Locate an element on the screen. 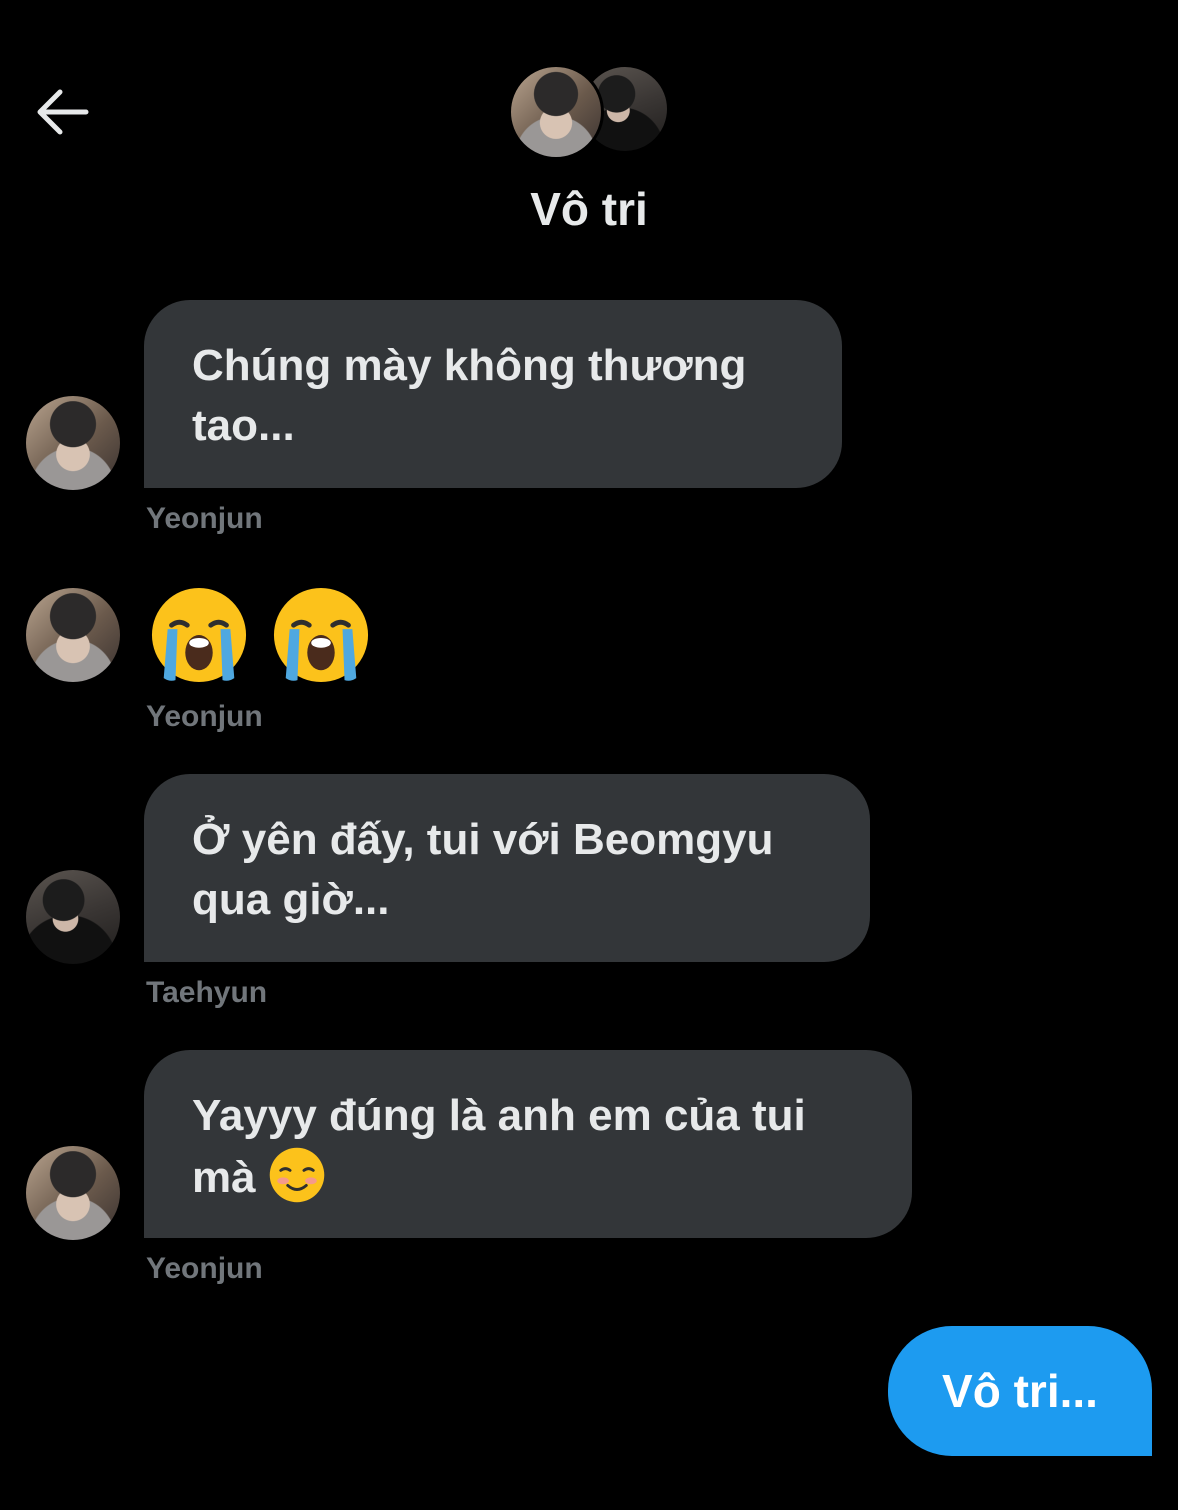 The width and height of the screenshot is (1178, 1510). message-text-line: Ở yên đấy, tui với Beomgyu is located at coordinates (483, 839).